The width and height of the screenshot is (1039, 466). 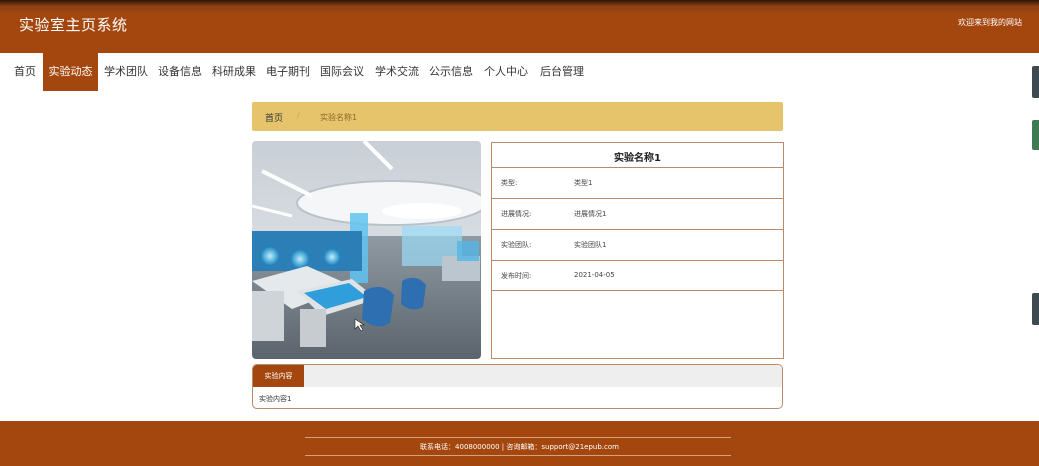 What do you see at coordinates (288, 72) in the screenshot?
I see `nav-item-e-journal: 电子期刊` at bounding box center [288, 72].